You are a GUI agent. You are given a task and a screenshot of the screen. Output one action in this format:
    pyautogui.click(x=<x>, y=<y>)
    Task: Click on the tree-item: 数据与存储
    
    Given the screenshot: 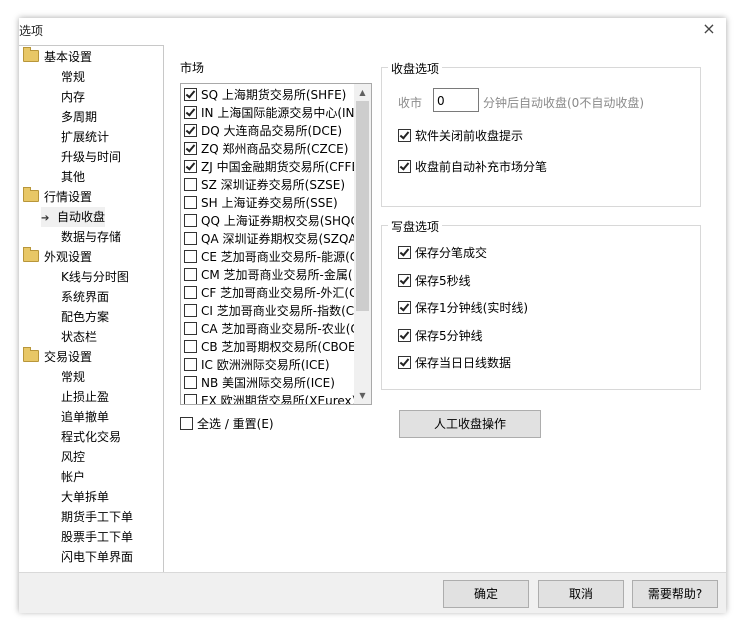 What is the action you would take?
    pyautogui.click(x=91, y=237)
    